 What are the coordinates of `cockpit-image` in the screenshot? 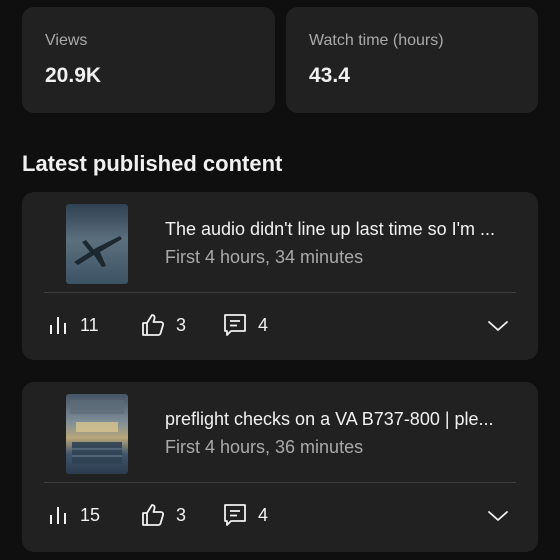 It's located at (97, 432).